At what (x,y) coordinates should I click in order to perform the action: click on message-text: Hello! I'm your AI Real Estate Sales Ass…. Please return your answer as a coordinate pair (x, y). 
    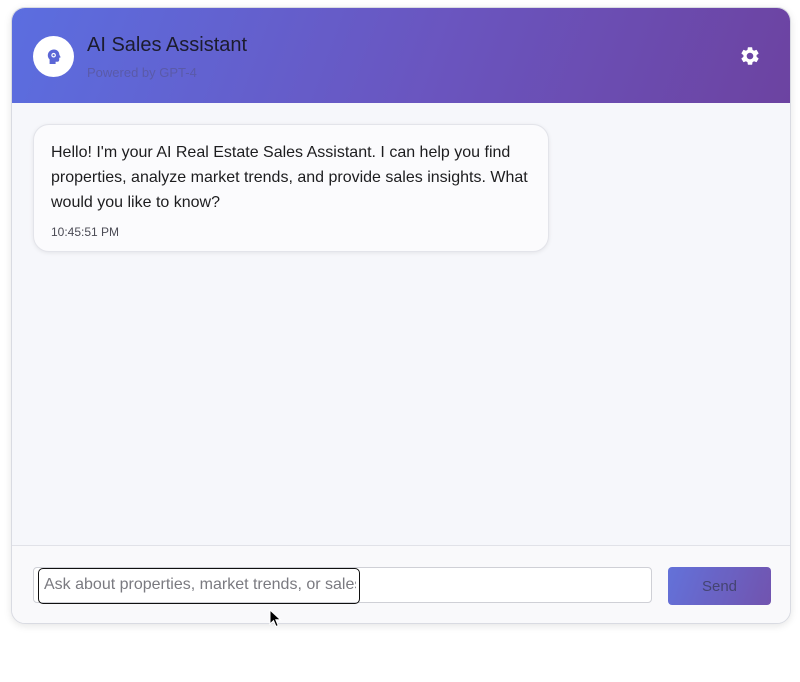
    Looking at the image, I should click on (289, 177).